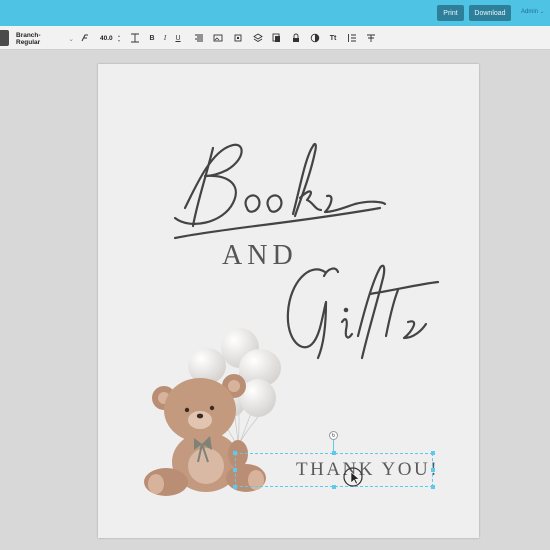  I want to click on layers-icon, so click(258, 38).